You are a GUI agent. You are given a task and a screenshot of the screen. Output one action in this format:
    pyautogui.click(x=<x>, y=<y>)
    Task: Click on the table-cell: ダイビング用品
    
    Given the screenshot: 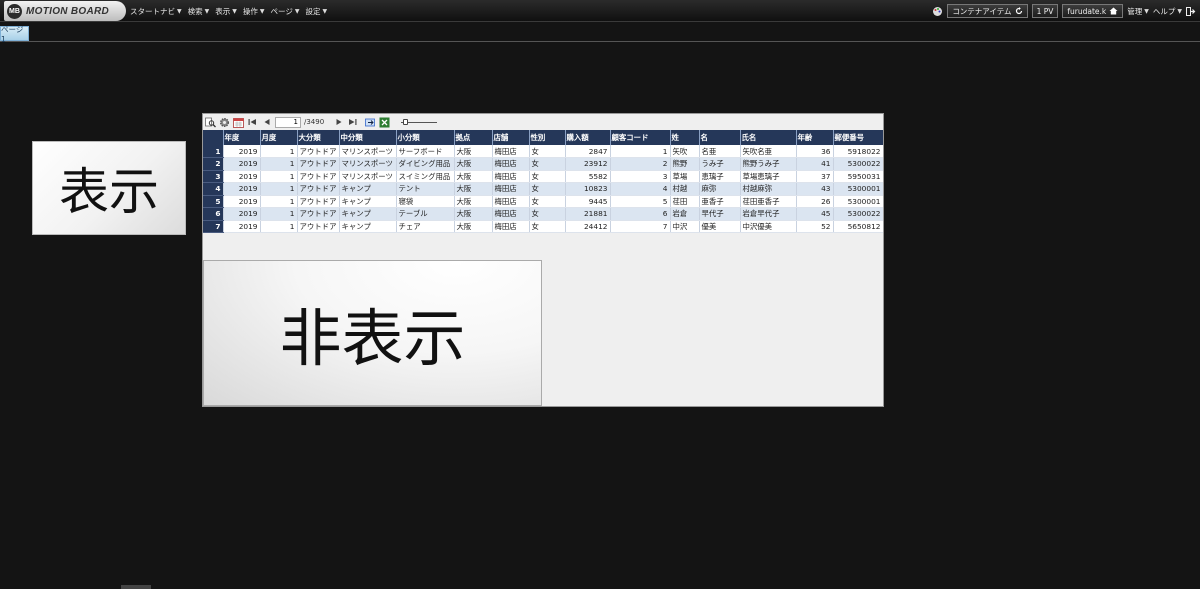 What is the action you would take?
    pyautogui.click(x=425, y=164)
    